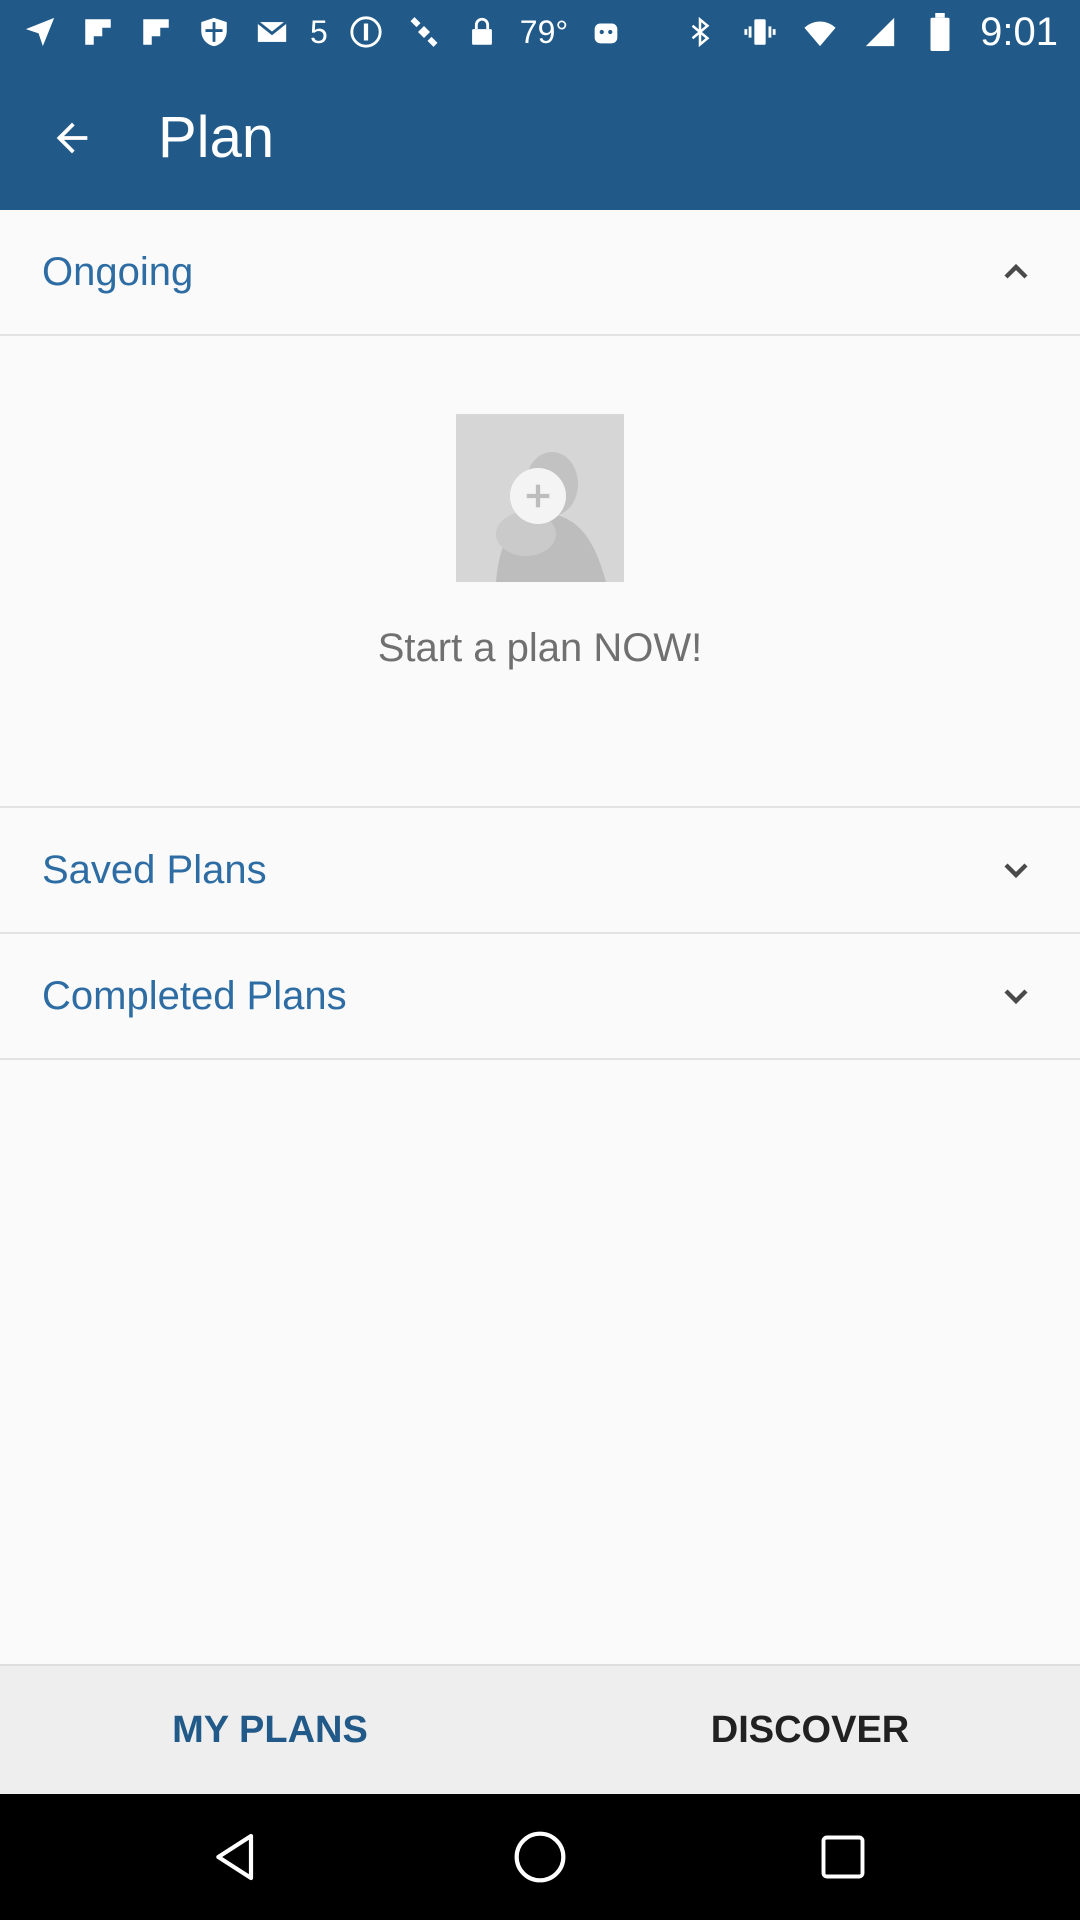 The width and height of the screenshot is (1080, 1920). I want to click on clock: 9:01, so click(1019, 31).